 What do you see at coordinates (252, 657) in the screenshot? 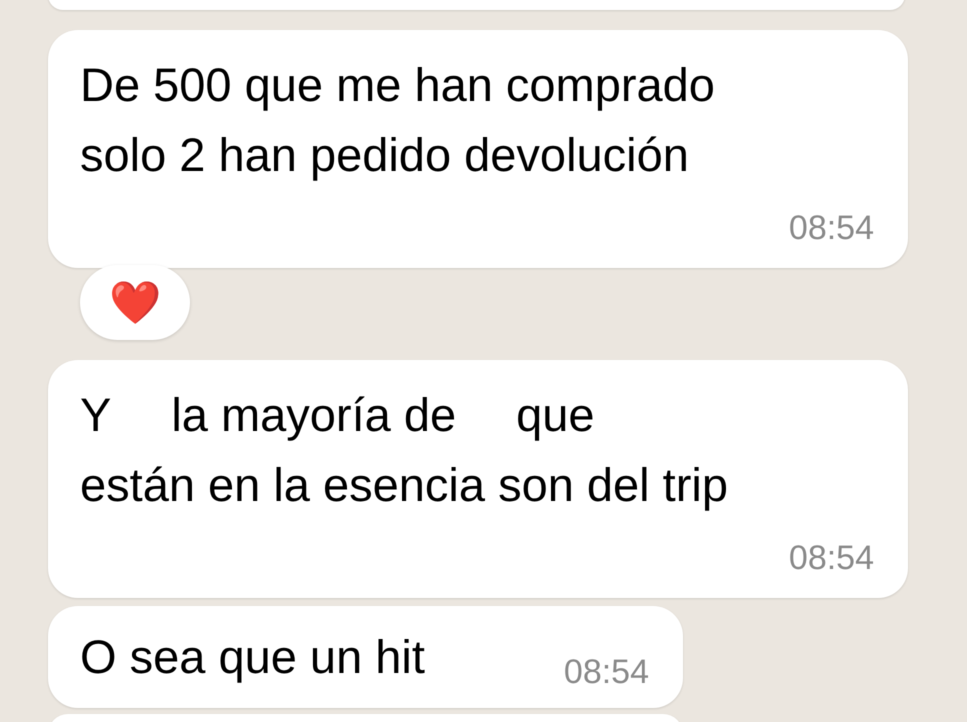
I see `message-text: O sea que un hit` at bounding box center [252, 657].